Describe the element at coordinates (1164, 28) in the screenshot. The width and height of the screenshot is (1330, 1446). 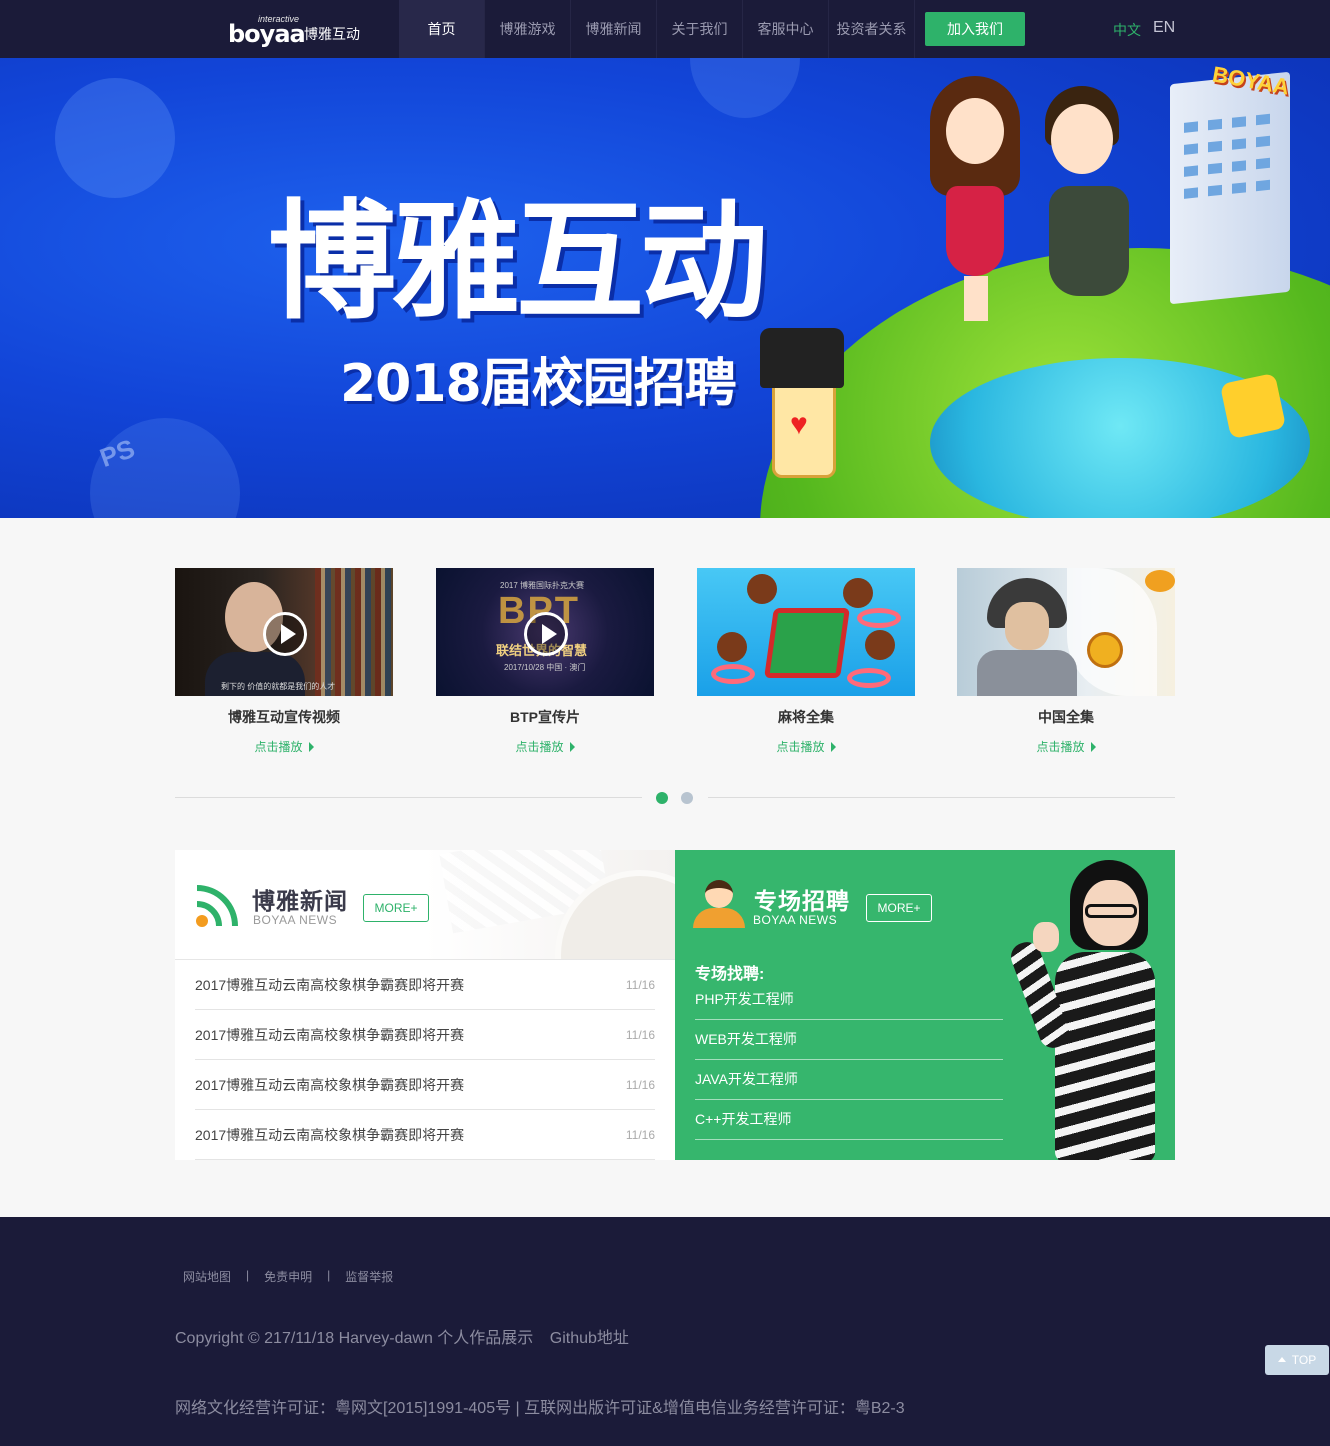
I see `lang-english-link: EN` at that location.